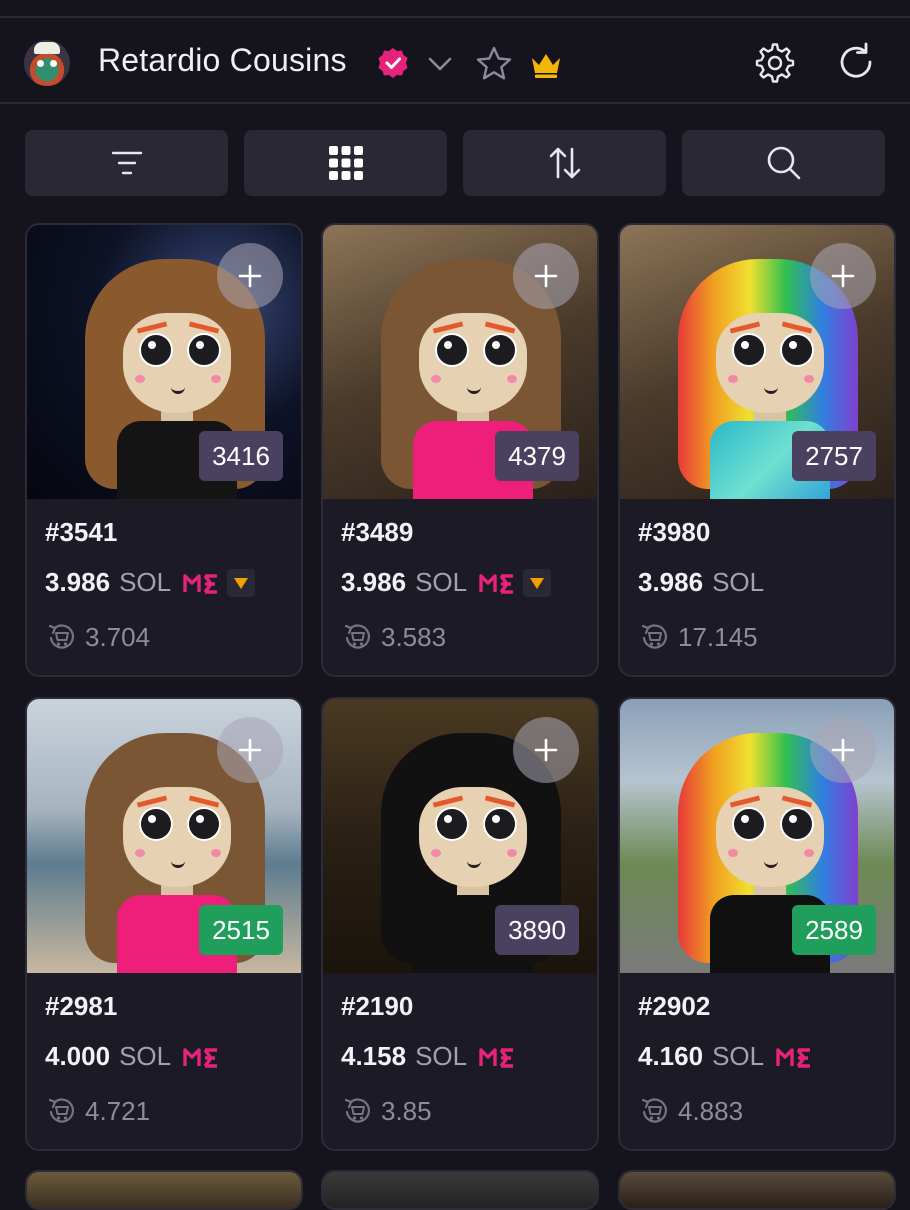  I want to click on crown-icon, so click(546, 66).